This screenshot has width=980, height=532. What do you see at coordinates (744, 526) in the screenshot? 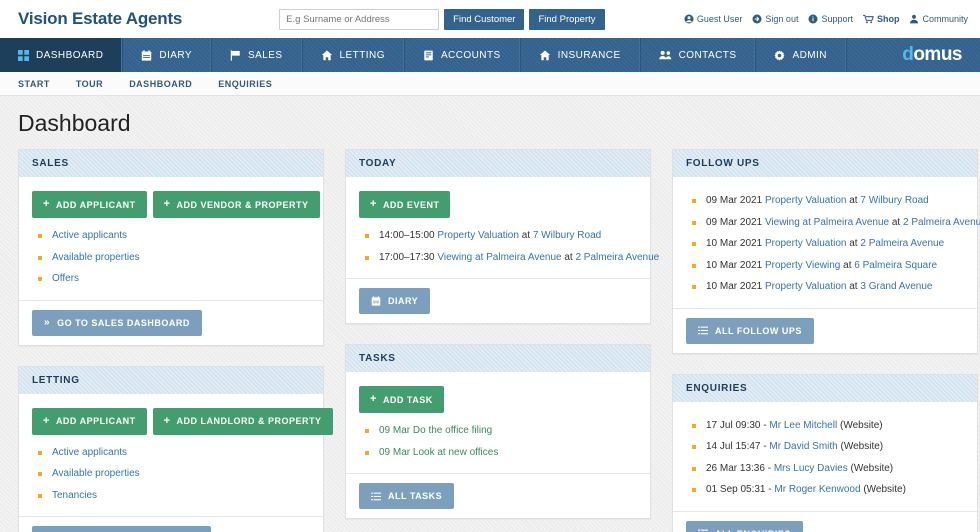
I see `all-enquiries-button: ALL ENQUIRIES` at bounding box center [744, 526].